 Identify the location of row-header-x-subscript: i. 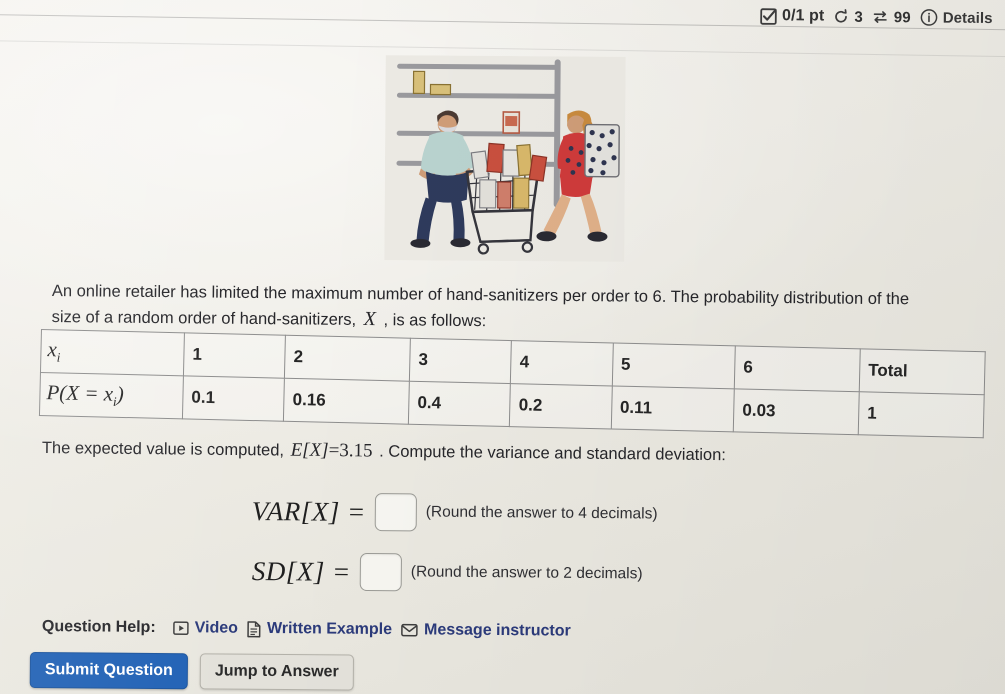
(58, 357).